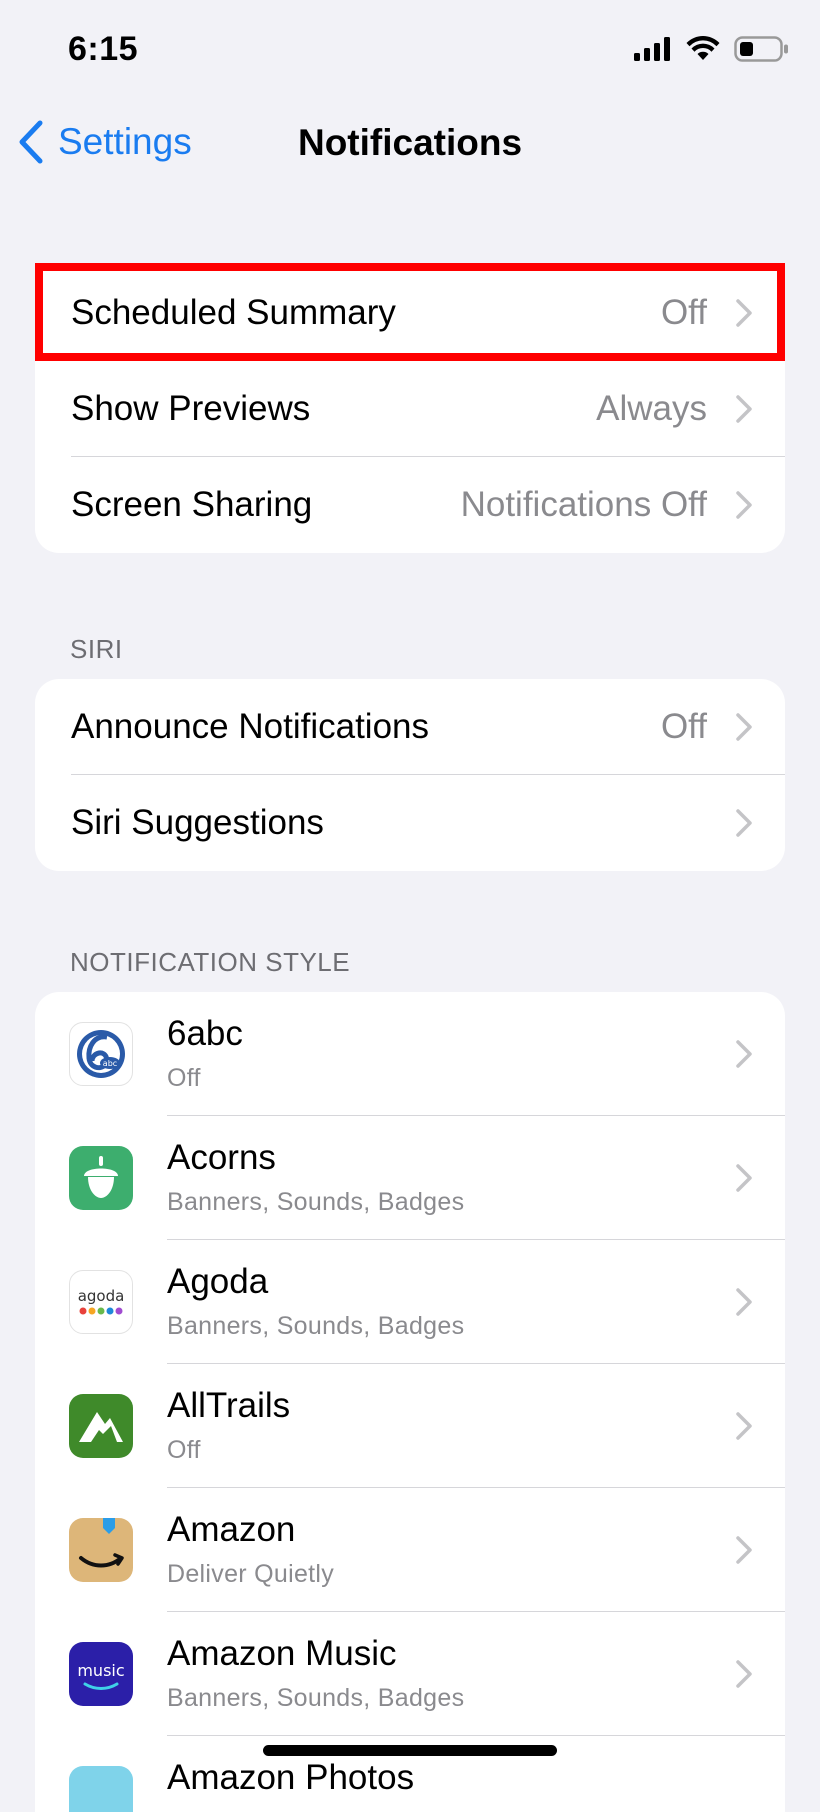 The width and height of the screenshot is (820, 1812). I want to click on screen-sharing-row: Screen Sharing Notifications Off, so click(410, 505).